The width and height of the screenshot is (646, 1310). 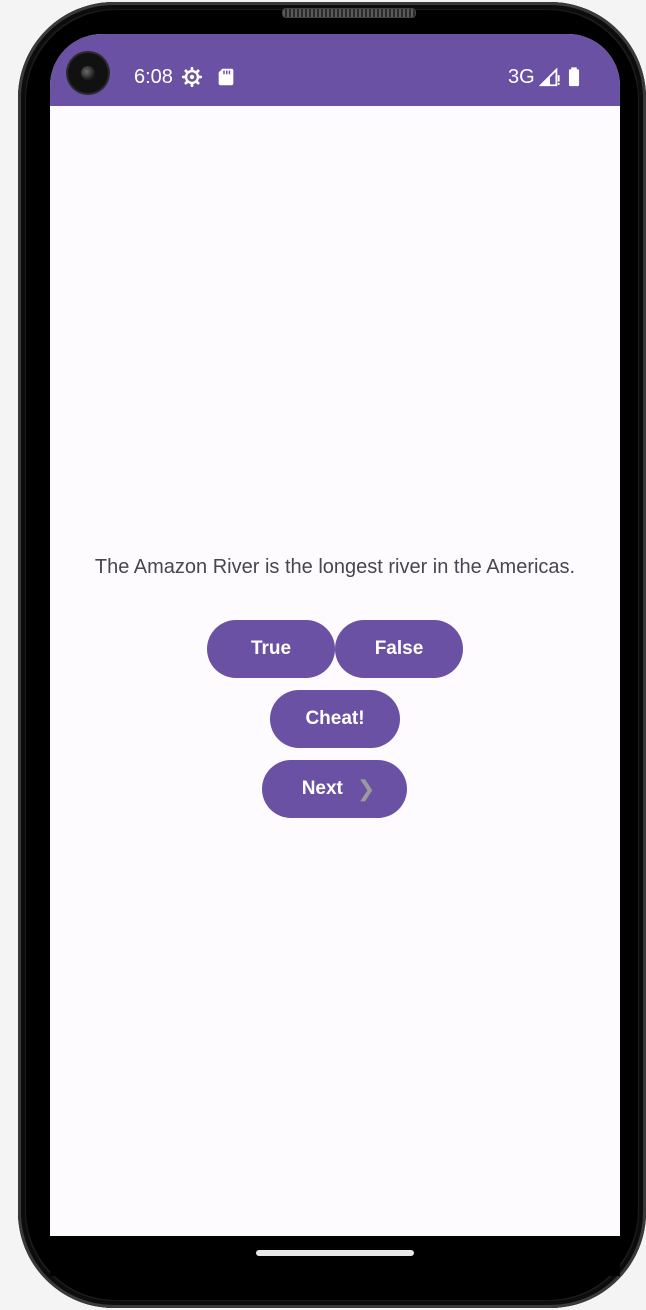 What do you see at coordinates (335, 70) in the screenshot?
I see `status-bar: 6:08 3G` at bounding box center [335, 70].